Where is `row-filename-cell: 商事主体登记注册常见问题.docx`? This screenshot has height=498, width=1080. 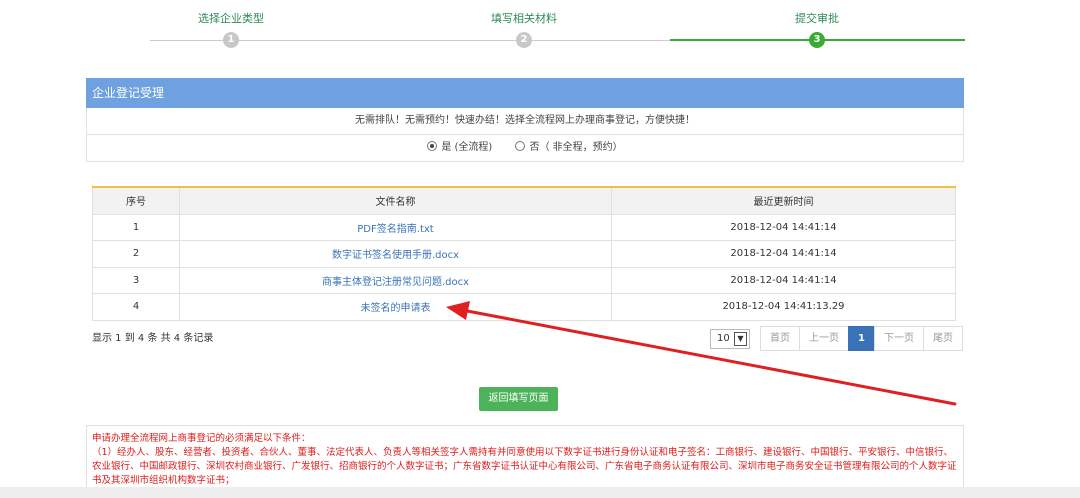
row-filename-cell: 商事主体登记注册常见问题.docx is located at coordinates (395, 280).